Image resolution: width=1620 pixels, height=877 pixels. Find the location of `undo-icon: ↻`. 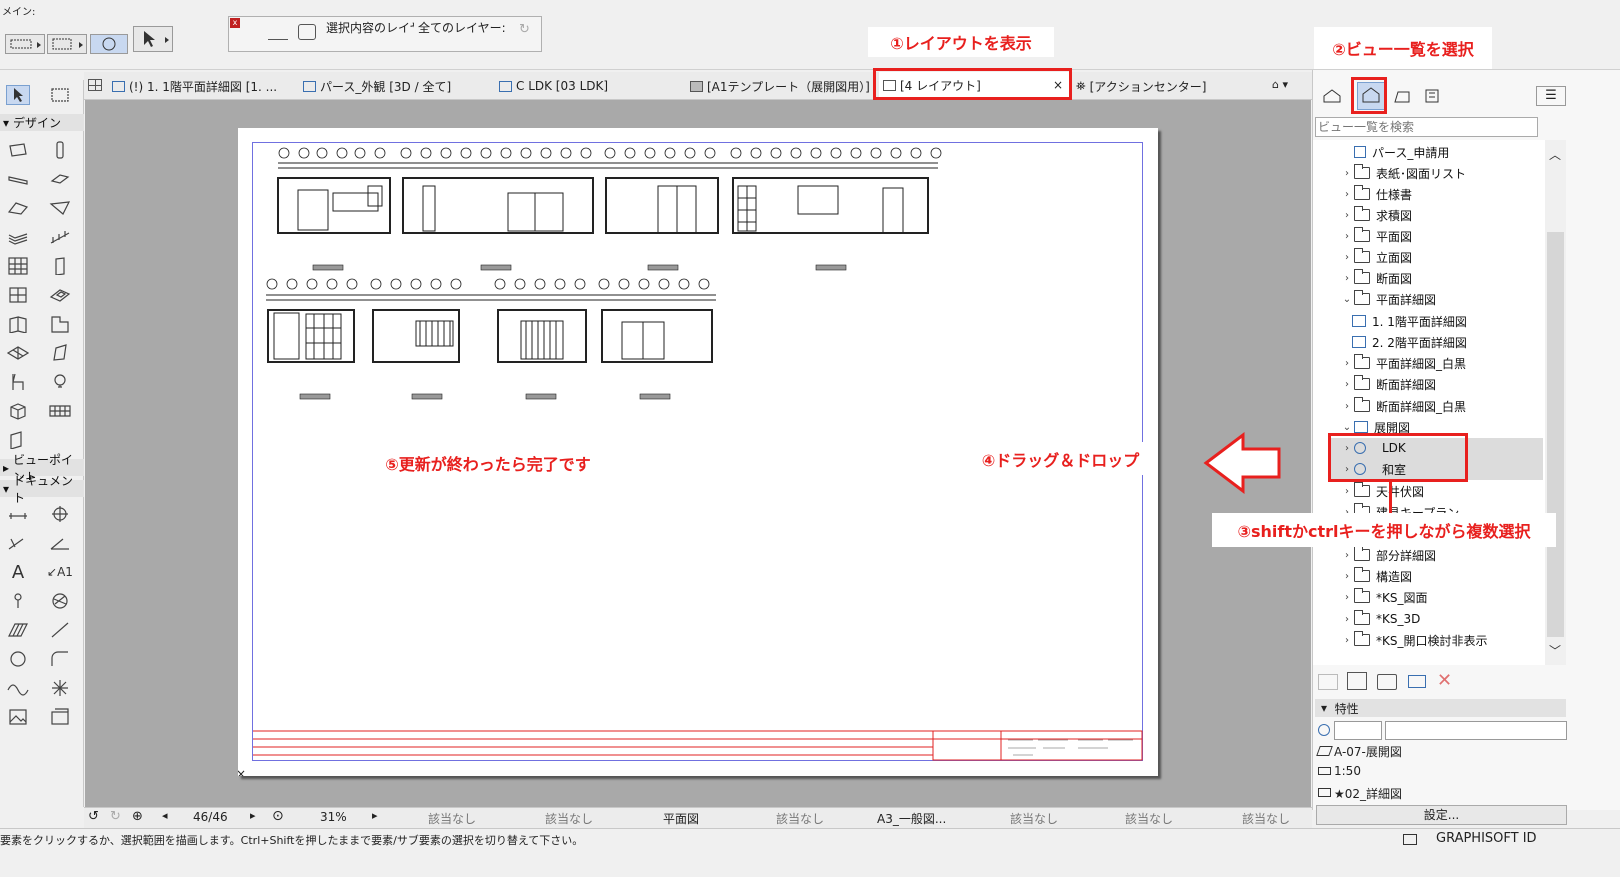

undo-icon: ↻ is located at coordinates (524, 29).